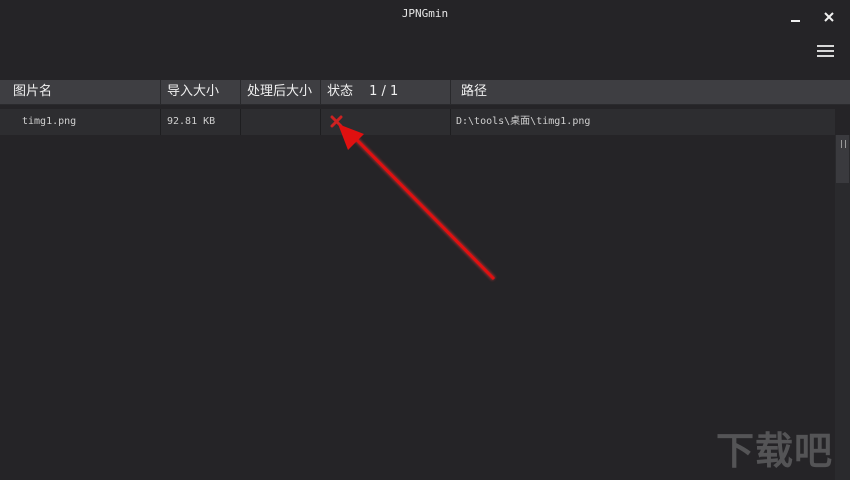 This screenshot has width=850, height=480. Describe the element at coordinates (825, 46) in the screenshot. I see `hamburger-menu-icon` at that location.